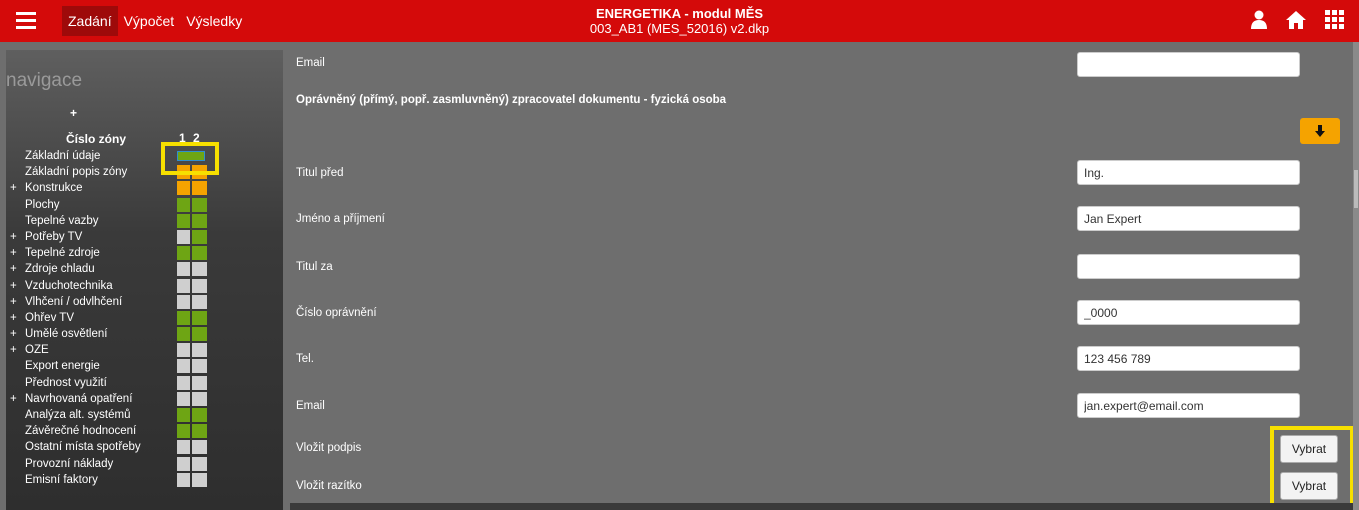 Image resolution: width=1359 pixels, height=510 pixels. Describe the element at coordinates (136, 205) in the screenshot. I see `sidebar-item: Plochy` at that location.